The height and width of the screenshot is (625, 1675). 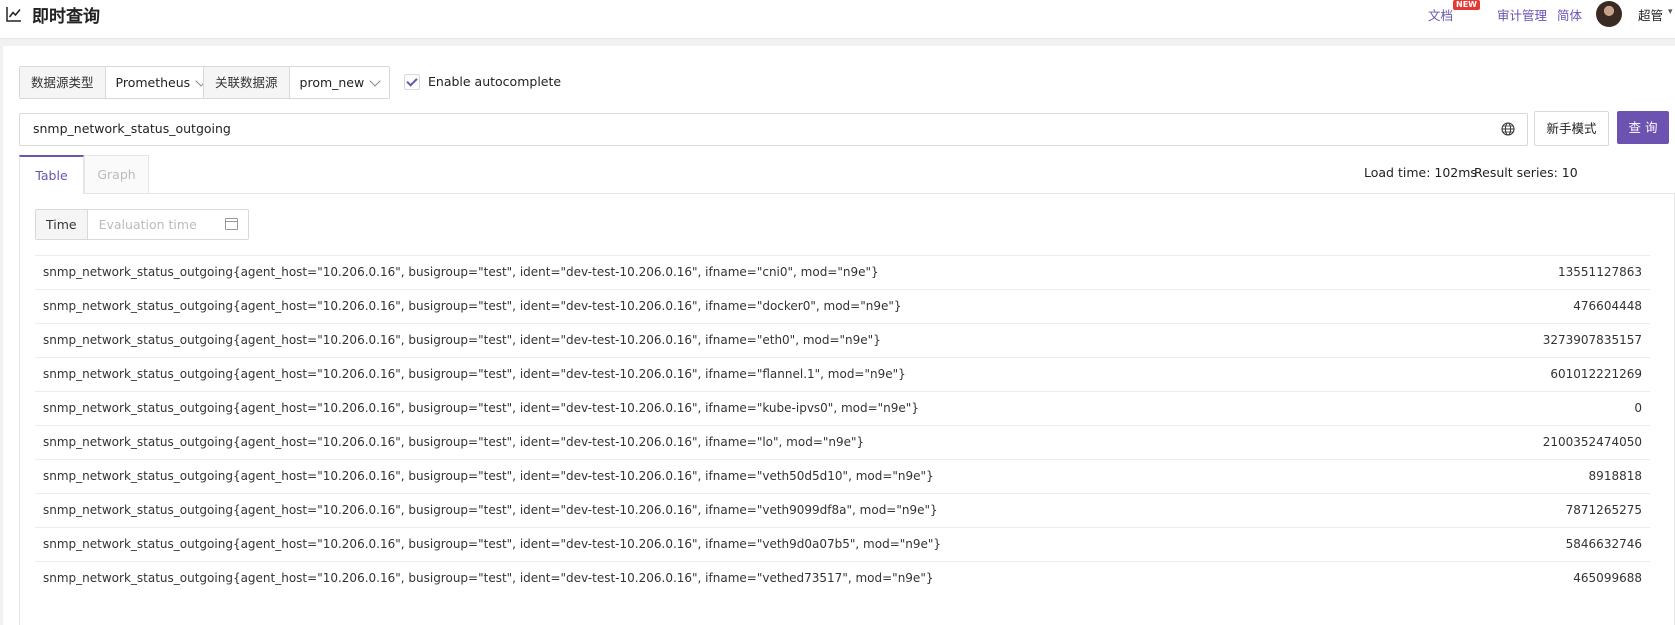 I want to click on tab-graph: Graph, so click(x=116, y=174).